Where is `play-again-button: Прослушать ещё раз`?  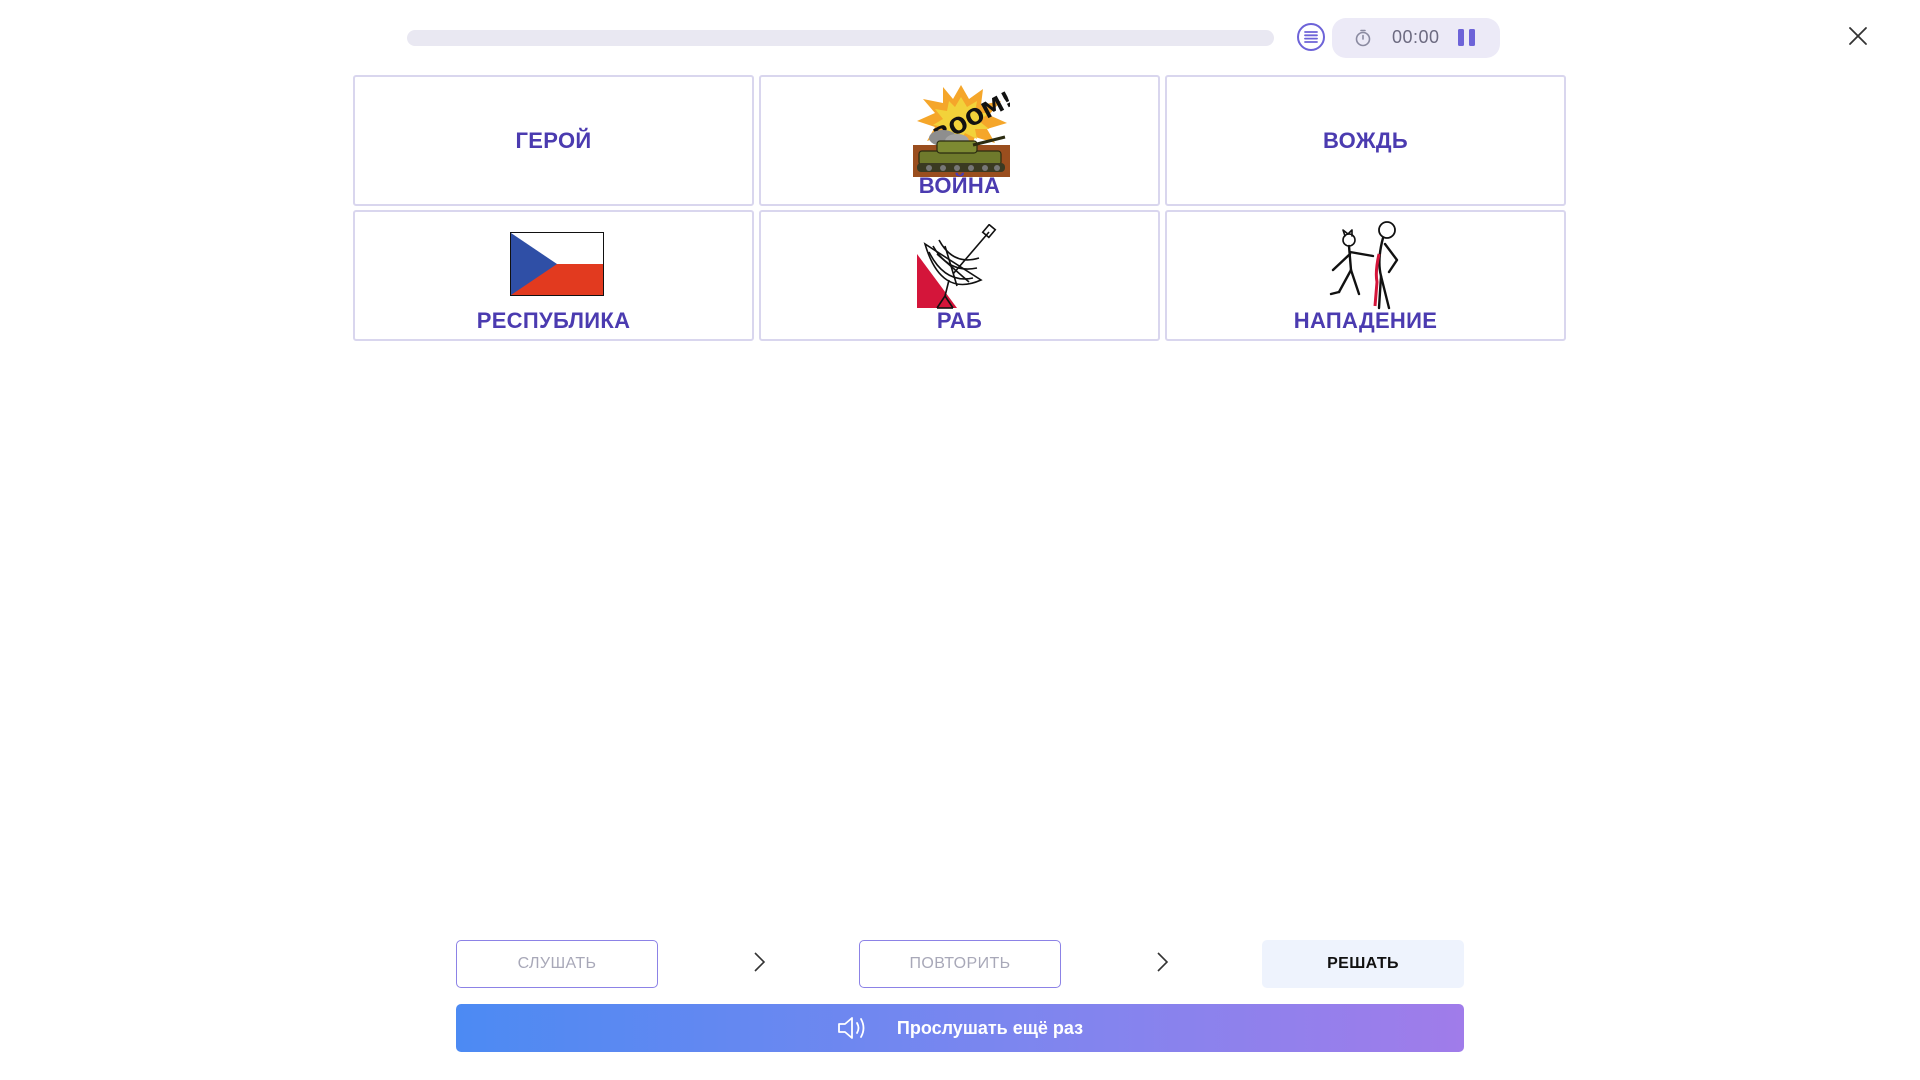
play-again-button: Прослушать ещё раз is located at coordinates (960, 1028).